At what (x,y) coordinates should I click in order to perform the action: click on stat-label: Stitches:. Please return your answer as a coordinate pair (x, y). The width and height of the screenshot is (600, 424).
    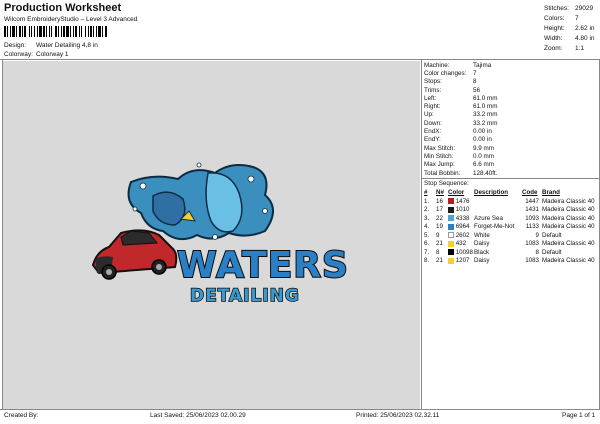
    Looking at the image, I should click on (556, 8).